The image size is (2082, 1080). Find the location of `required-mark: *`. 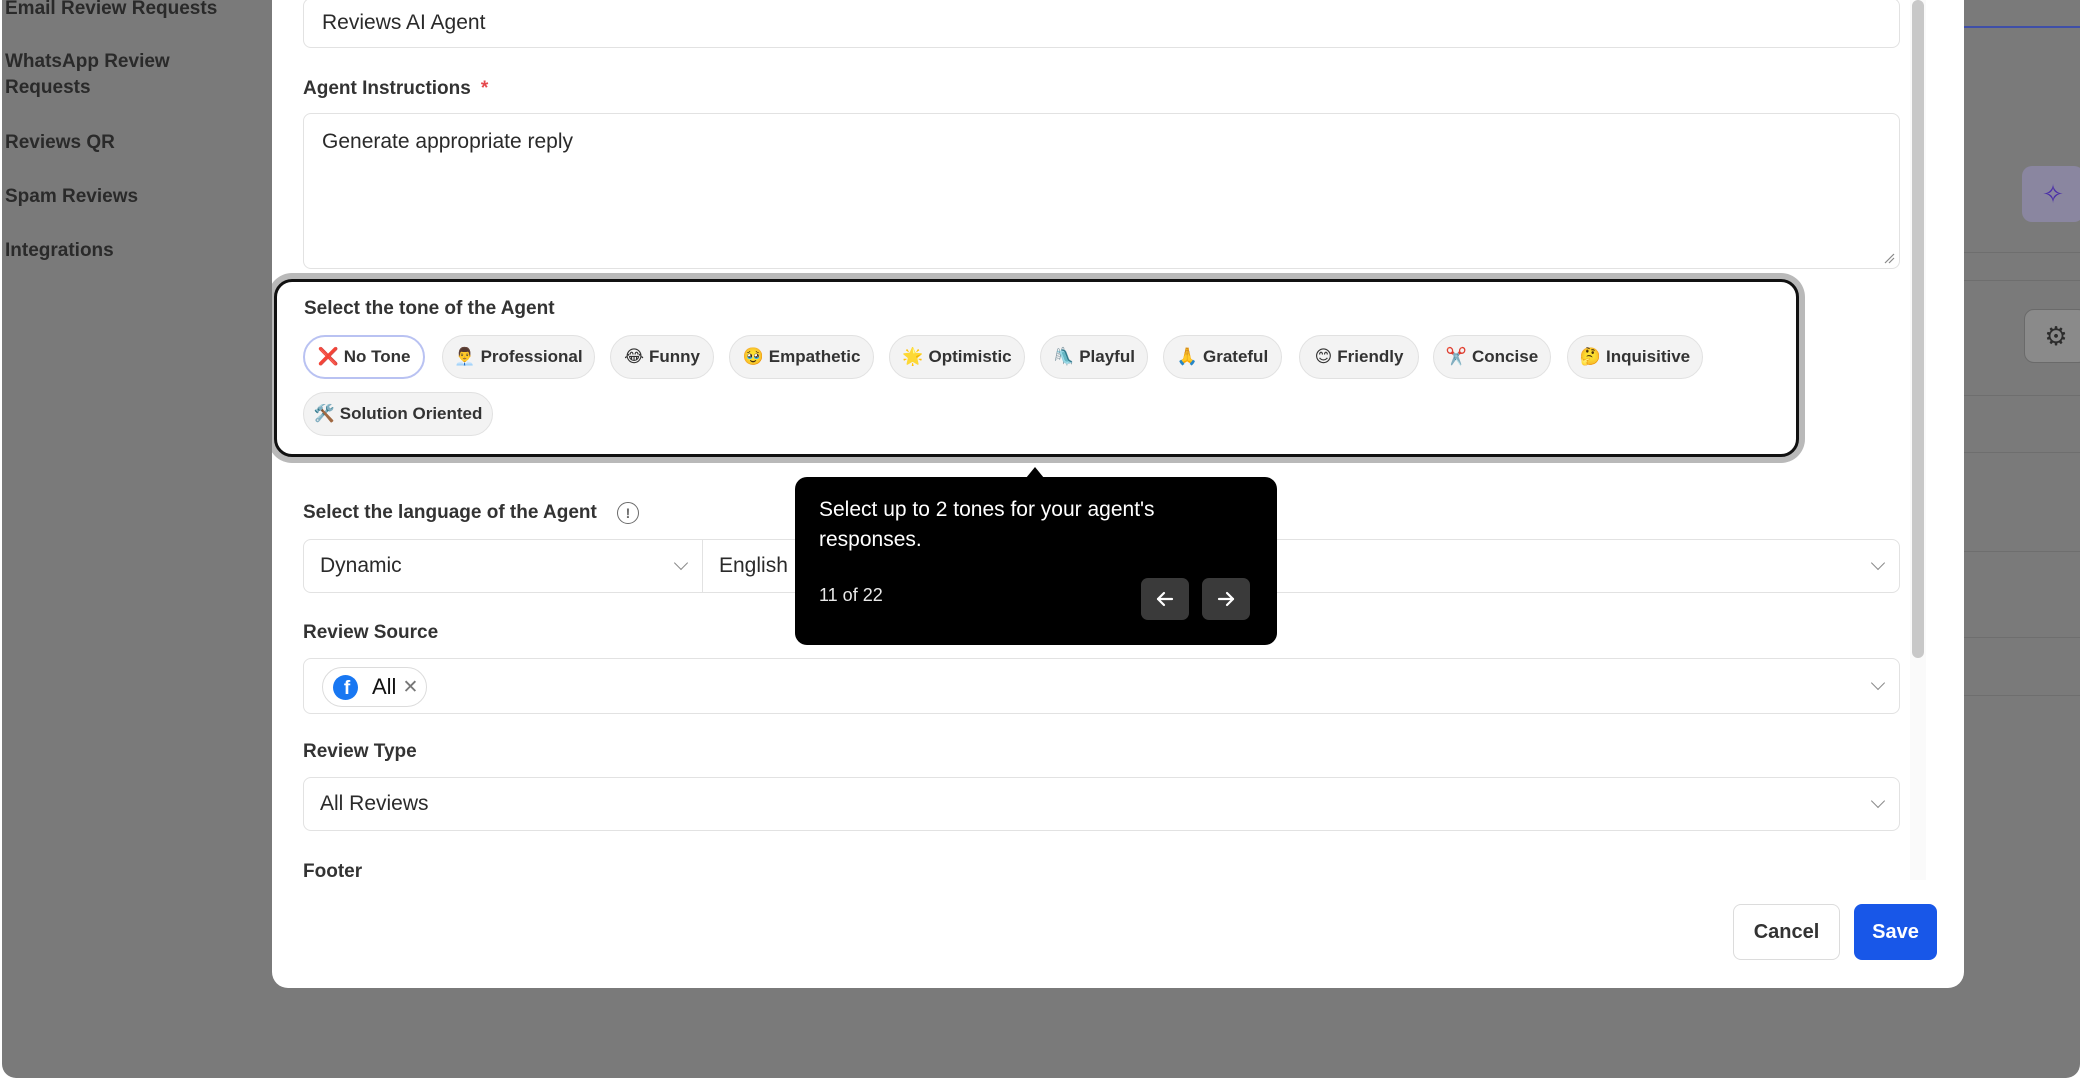

required-mark: * is located at coordinates (484, 88).